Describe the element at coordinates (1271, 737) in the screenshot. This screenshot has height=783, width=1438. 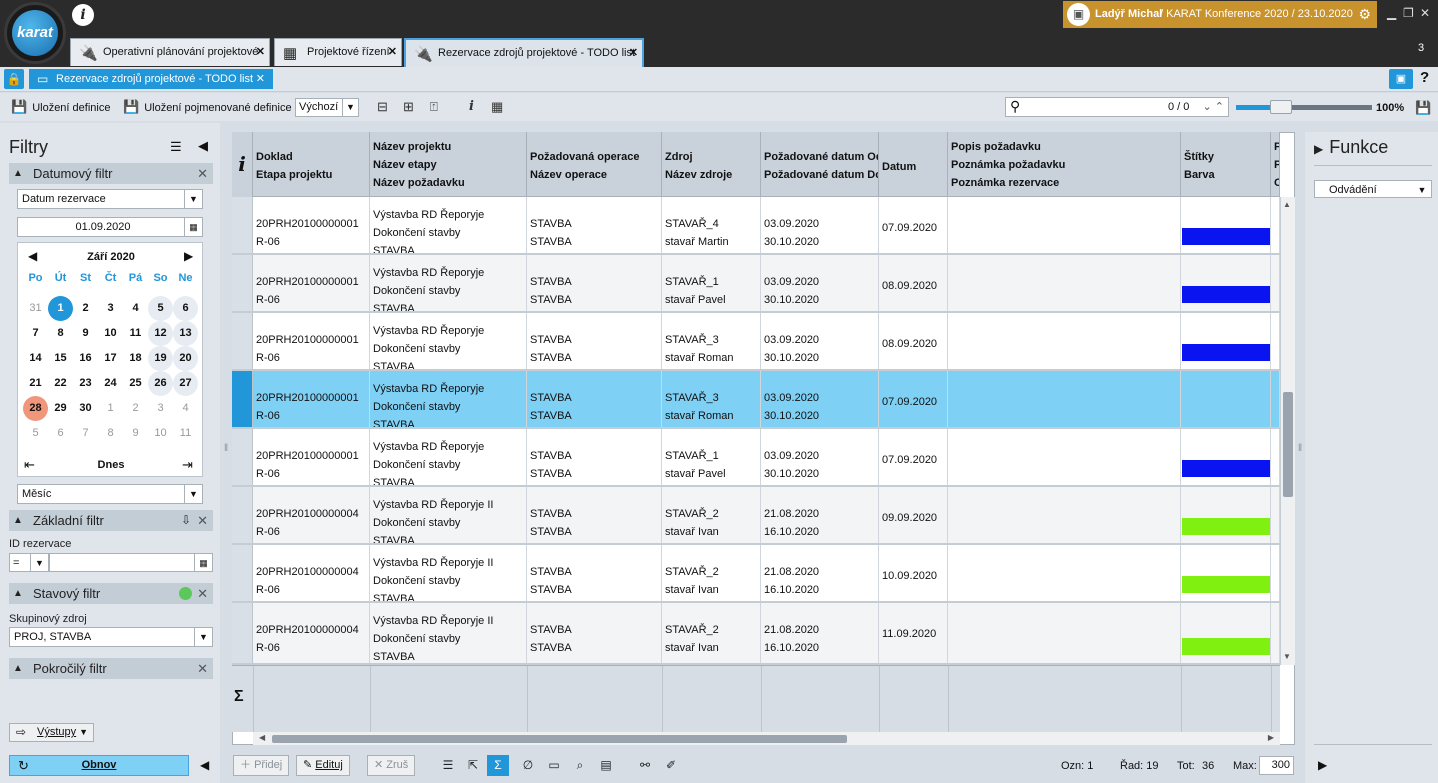
I see `scroll-right-icon: ▶` at that location.